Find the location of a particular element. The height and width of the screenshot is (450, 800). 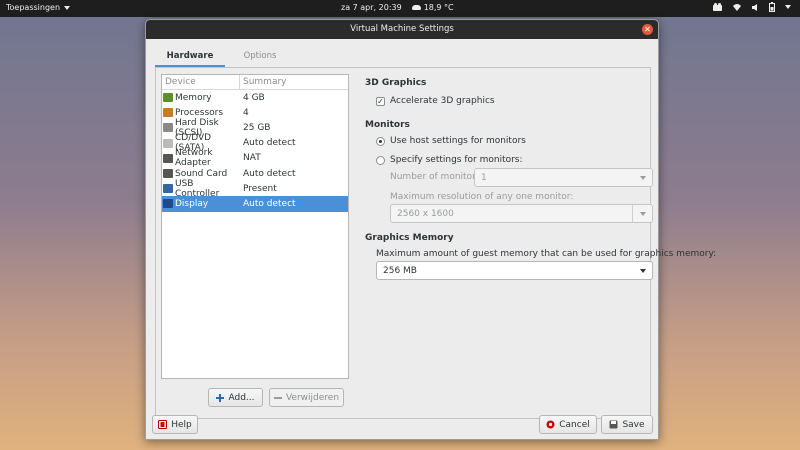

device-summary: 25 GB is located at coordinates (257, 127).